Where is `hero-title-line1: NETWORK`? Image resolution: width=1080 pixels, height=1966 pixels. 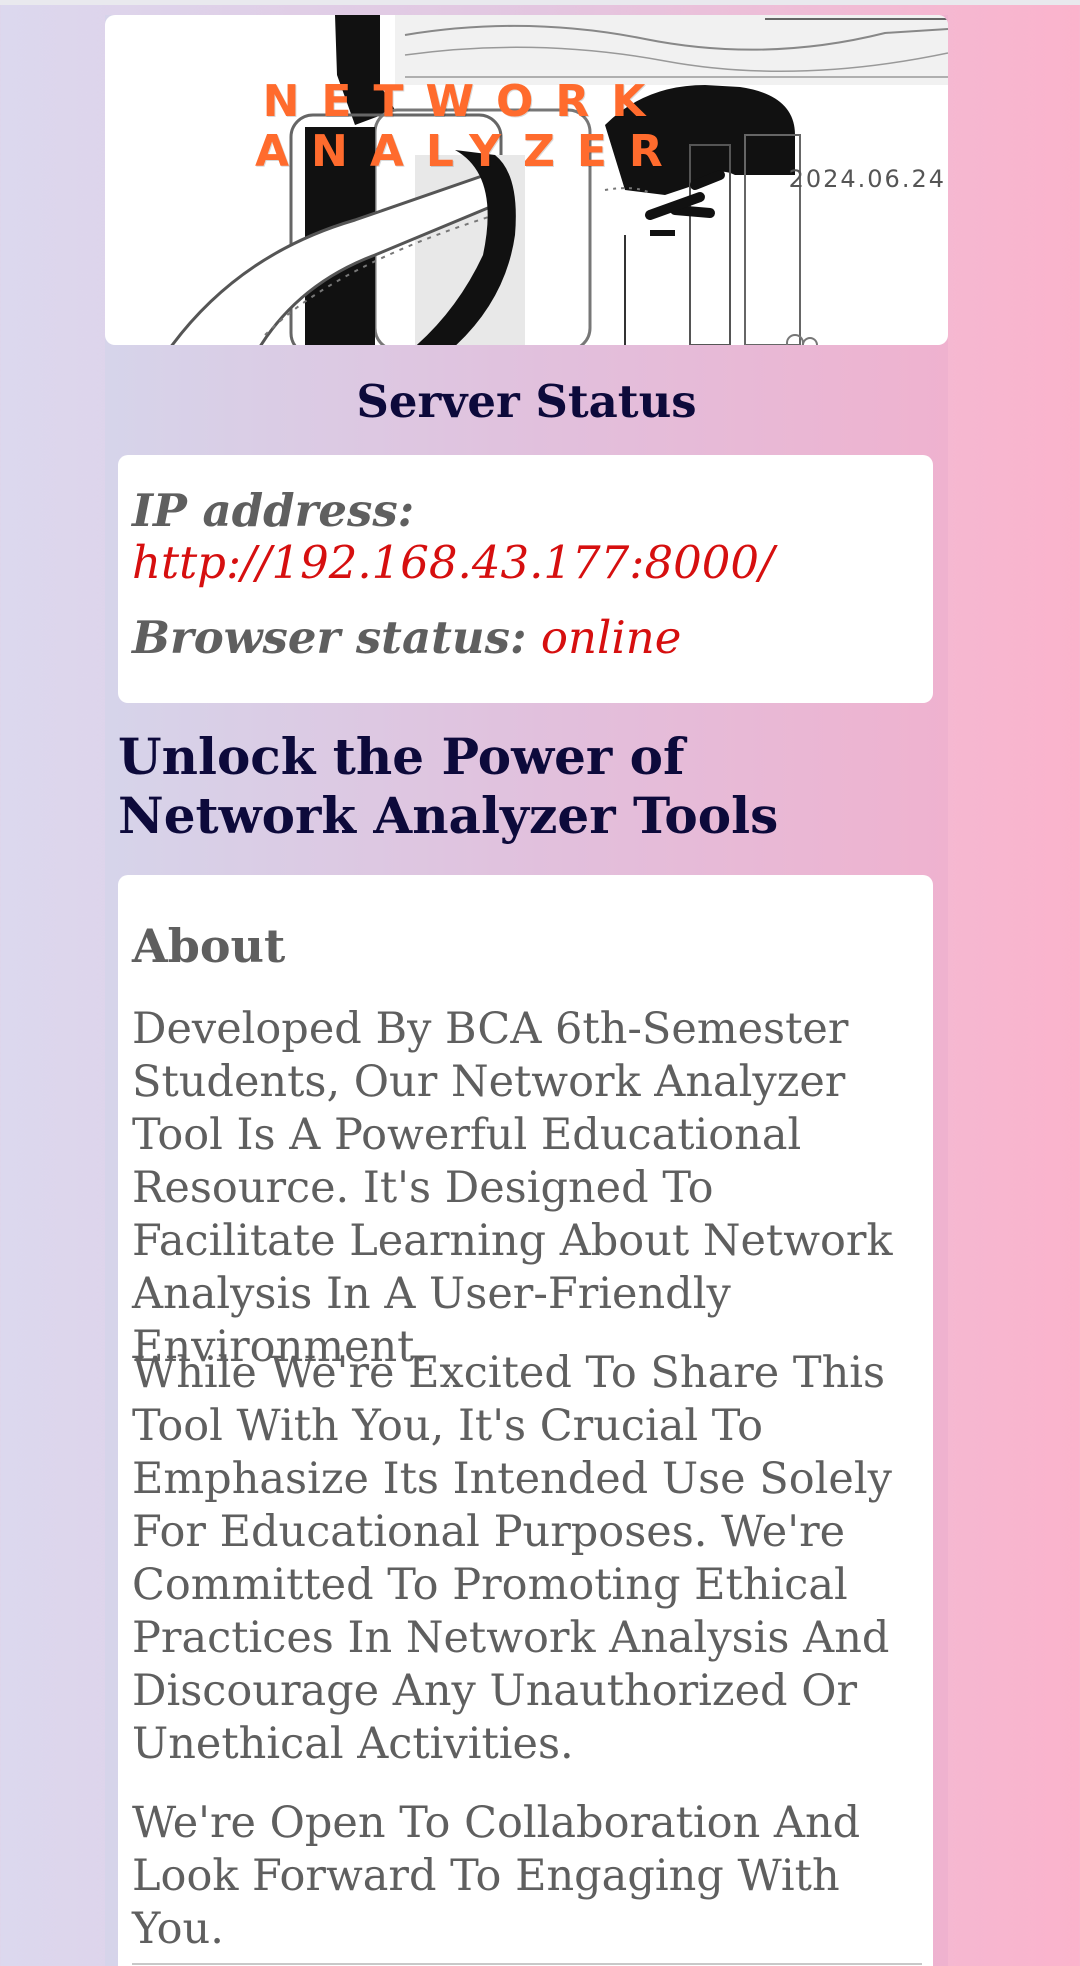 hero-title-line1: NETWORK is located at coordinates (465, 101).